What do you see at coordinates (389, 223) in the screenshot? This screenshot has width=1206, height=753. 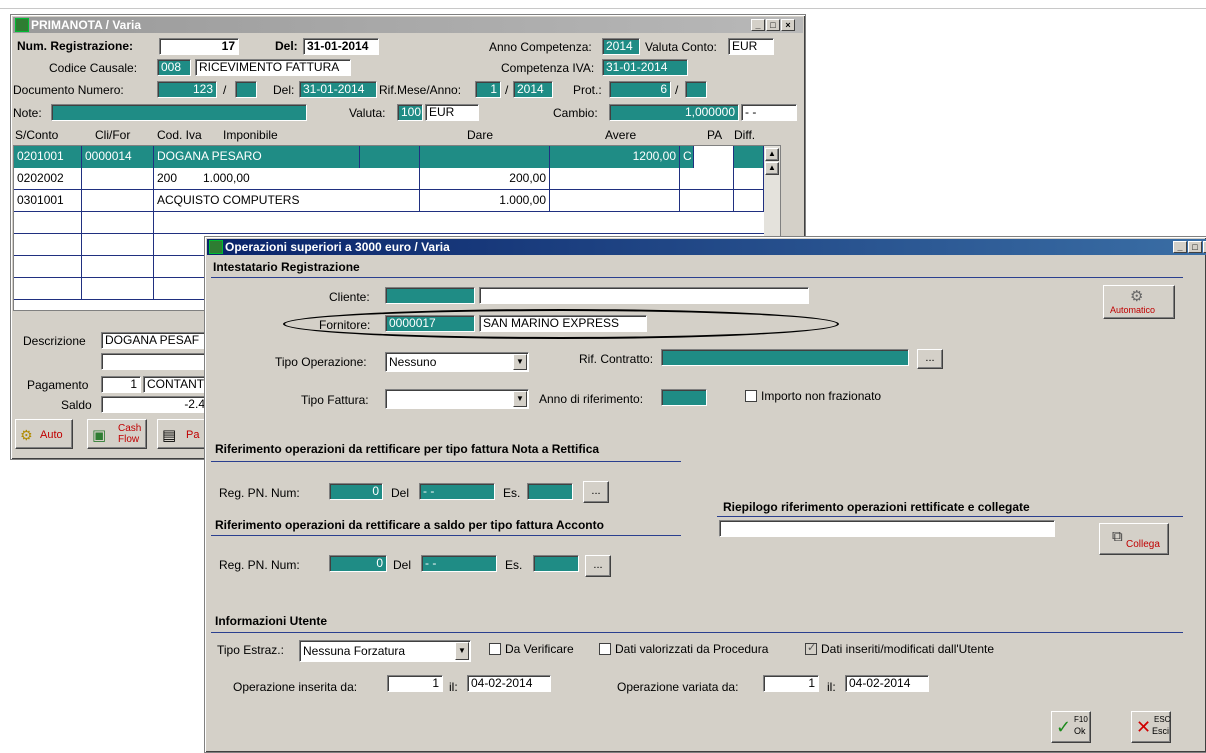 I see `table-row` at bounding box center [389, 223].